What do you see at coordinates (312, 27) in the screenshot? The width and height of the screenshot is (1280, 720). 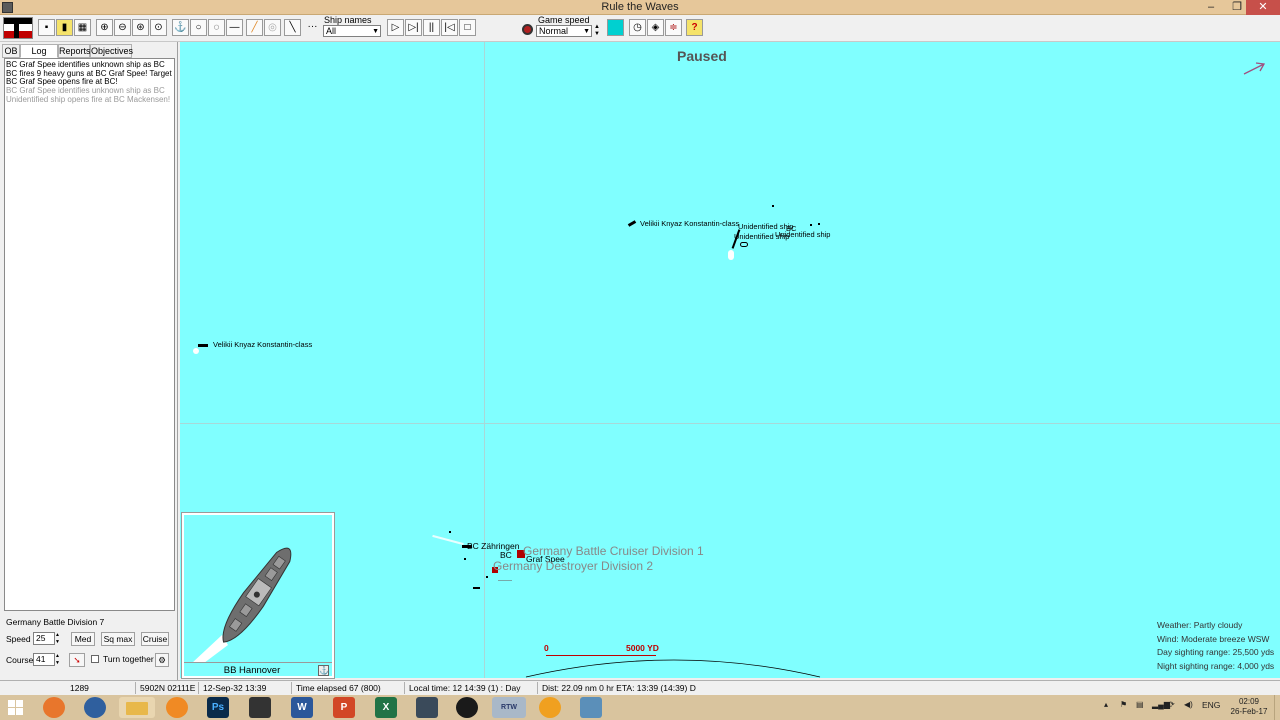 I see `dots-icon: ···` at bounding box center [312, 27].